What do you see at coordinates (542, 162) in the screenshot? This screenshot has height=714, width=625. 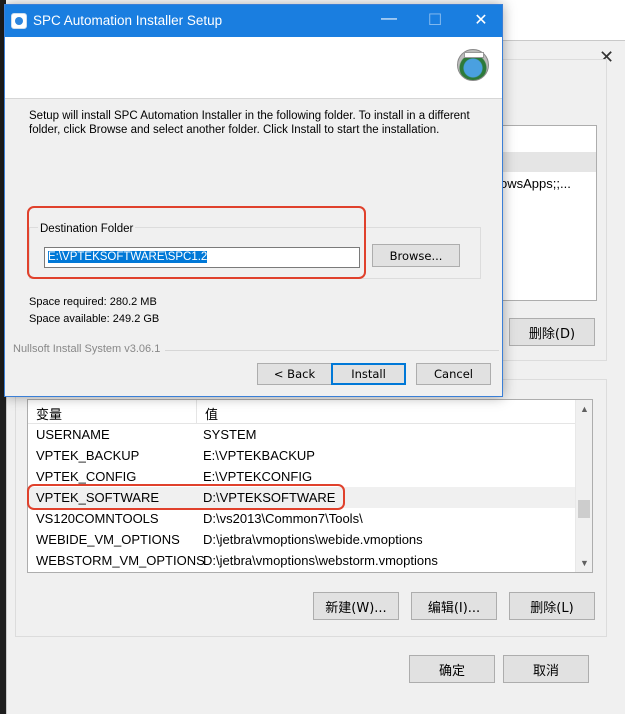 I see `user-list-selected-row` at bounding box center [542, 162].